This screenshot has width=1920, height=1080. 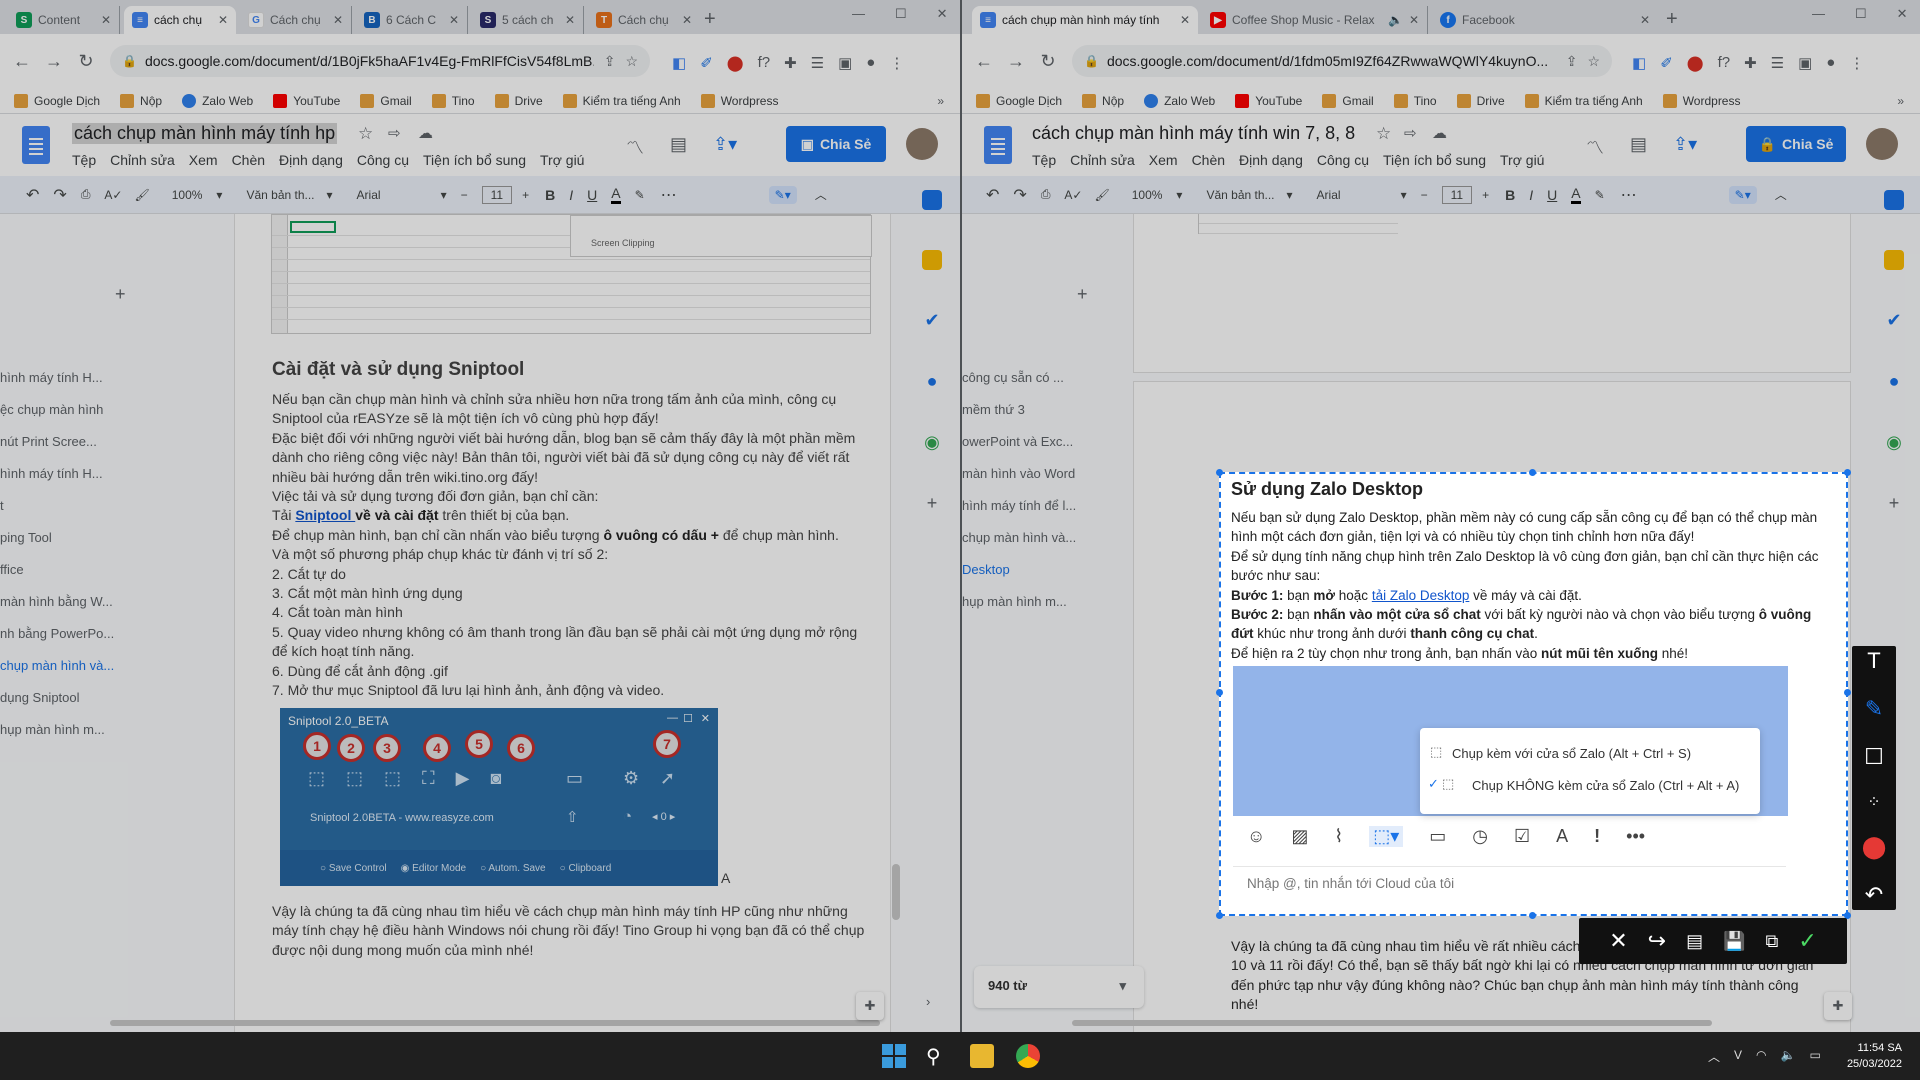 I want to click on outline-item: t, so click(x=2, y=505).